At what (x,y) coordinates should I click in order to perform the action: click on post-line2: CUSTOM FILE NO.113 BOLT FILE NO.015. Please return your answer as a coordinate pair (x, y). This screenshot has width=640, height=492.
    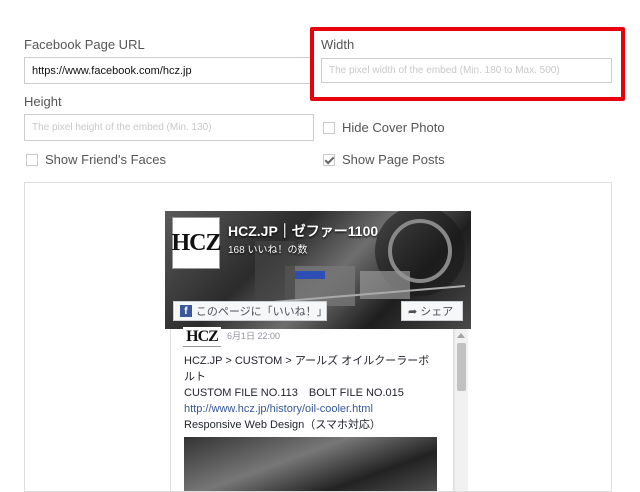
    Looking at the image, I should click on (294, 393).